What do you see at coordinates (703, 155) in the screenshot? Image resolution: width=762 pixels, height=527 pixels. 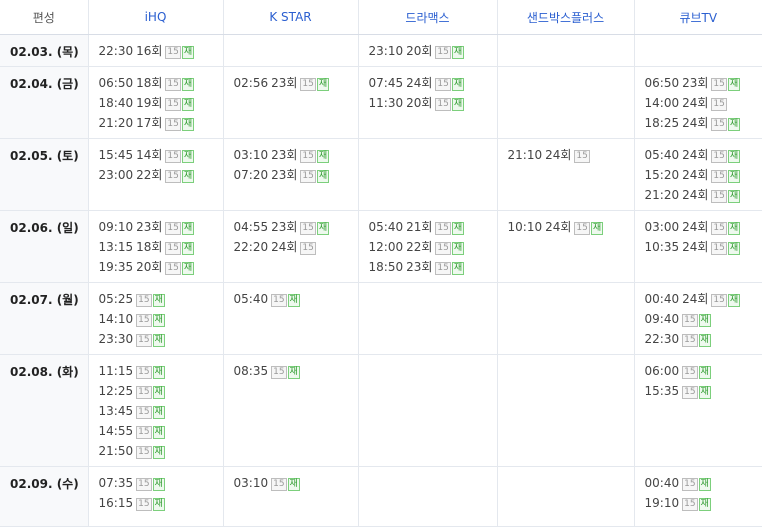 I see `schedule-entry: 05:4024회15재` at bounding box center [703, 155].